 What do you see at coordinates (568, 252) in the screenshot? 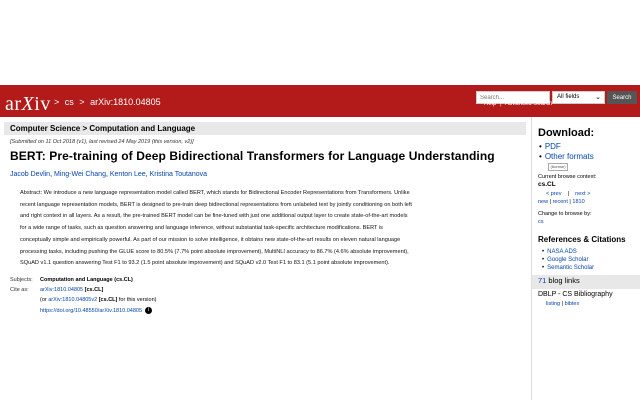
I see `nasa-ads-link: NASA ADS` at bounding box center [568, 252].